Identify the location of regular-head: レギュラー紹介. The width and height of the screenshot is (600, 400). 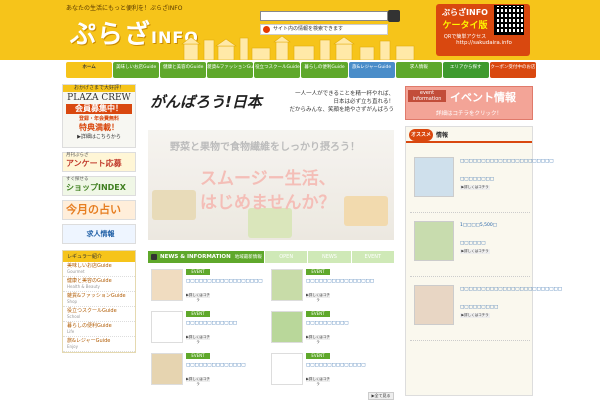
(99, 256).